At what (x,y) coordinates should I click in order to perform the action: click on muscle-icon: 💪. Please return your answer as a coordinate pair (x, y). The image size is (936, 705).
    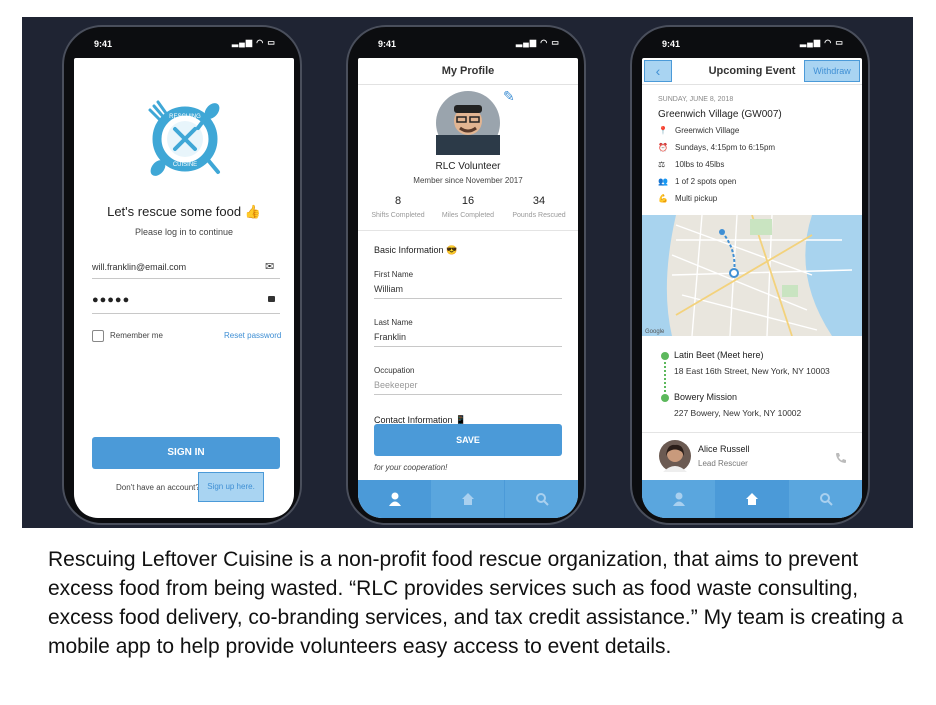
    Looking at the image, I should click on (663, 198).